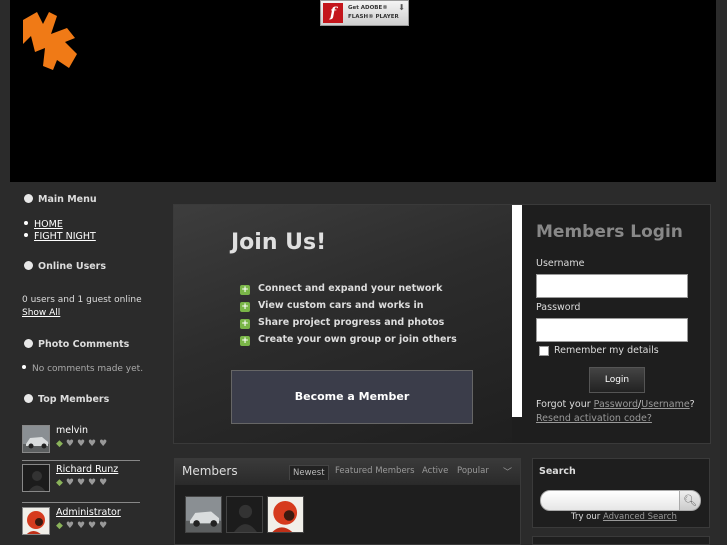 The image size is (727, 545). What do you see at coordinates (368, 8) in the screenshot?
I see `flash-line-1: Get ADOBE®` at bounding box center [368, 8].